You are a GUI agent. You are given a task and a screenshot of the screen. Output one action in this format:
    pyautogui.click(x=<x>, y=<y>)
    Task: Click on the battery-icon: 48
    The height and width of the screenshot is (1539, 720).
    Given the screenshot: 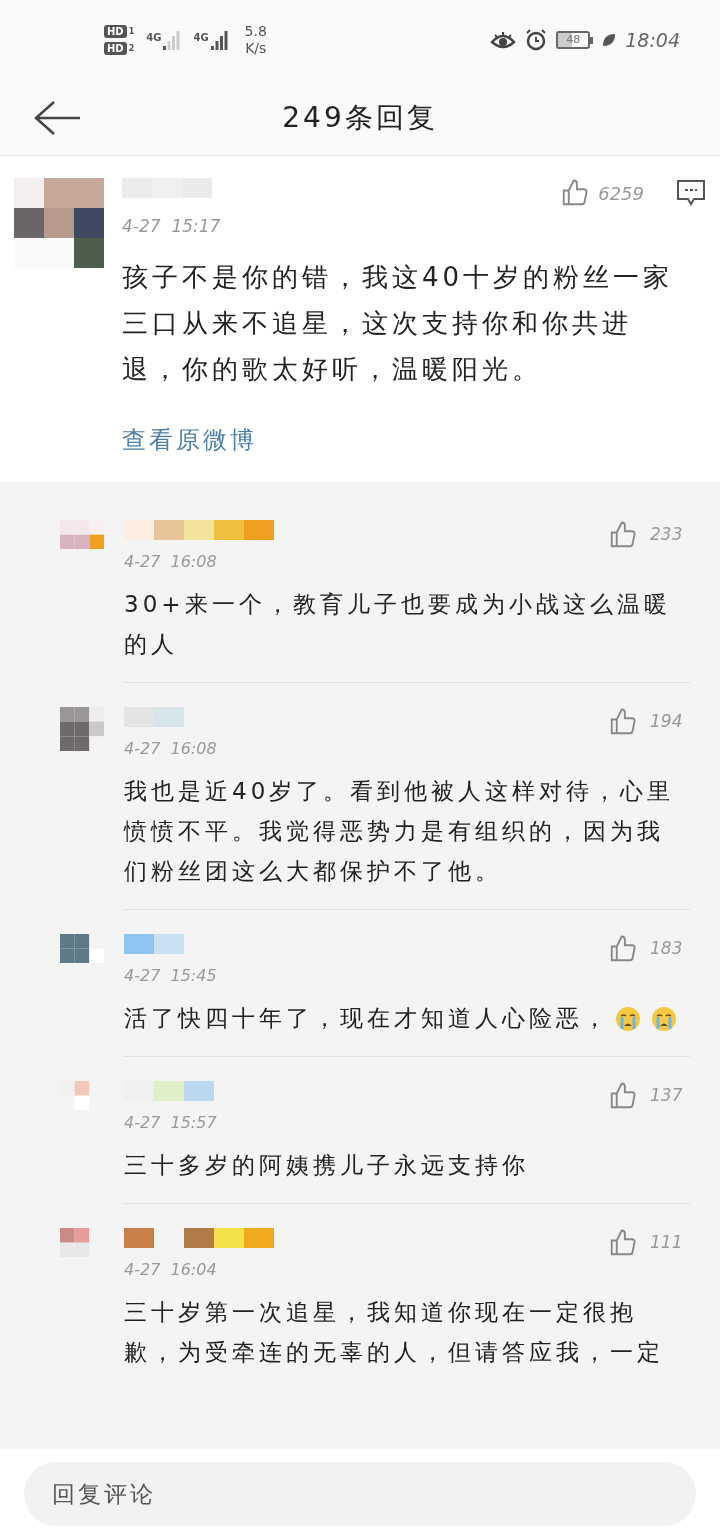 What is the action you would take?
    pyautogui.click(x=575, y=40)
    